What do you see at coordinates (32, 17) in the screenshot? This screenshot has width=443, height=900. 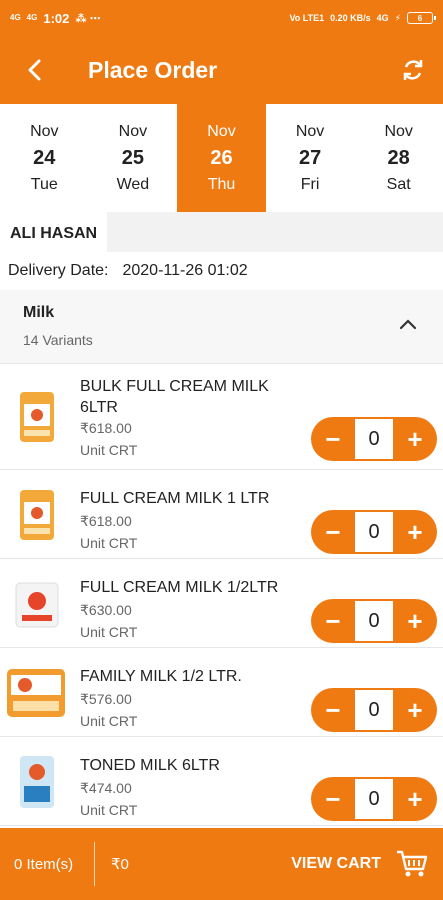 I see `signal-indicator-2: 4G` at bounding box center [32, 17].